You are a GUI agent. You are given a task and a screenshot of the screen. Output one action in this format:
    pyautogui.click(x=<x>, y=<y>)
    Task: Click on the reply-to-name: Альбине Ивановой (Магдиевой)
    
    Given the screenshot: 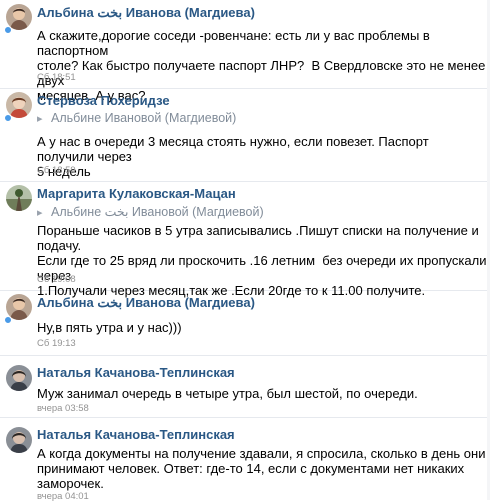 What is the action you would take?
    pyautogui.click(x=144, y=118)
    